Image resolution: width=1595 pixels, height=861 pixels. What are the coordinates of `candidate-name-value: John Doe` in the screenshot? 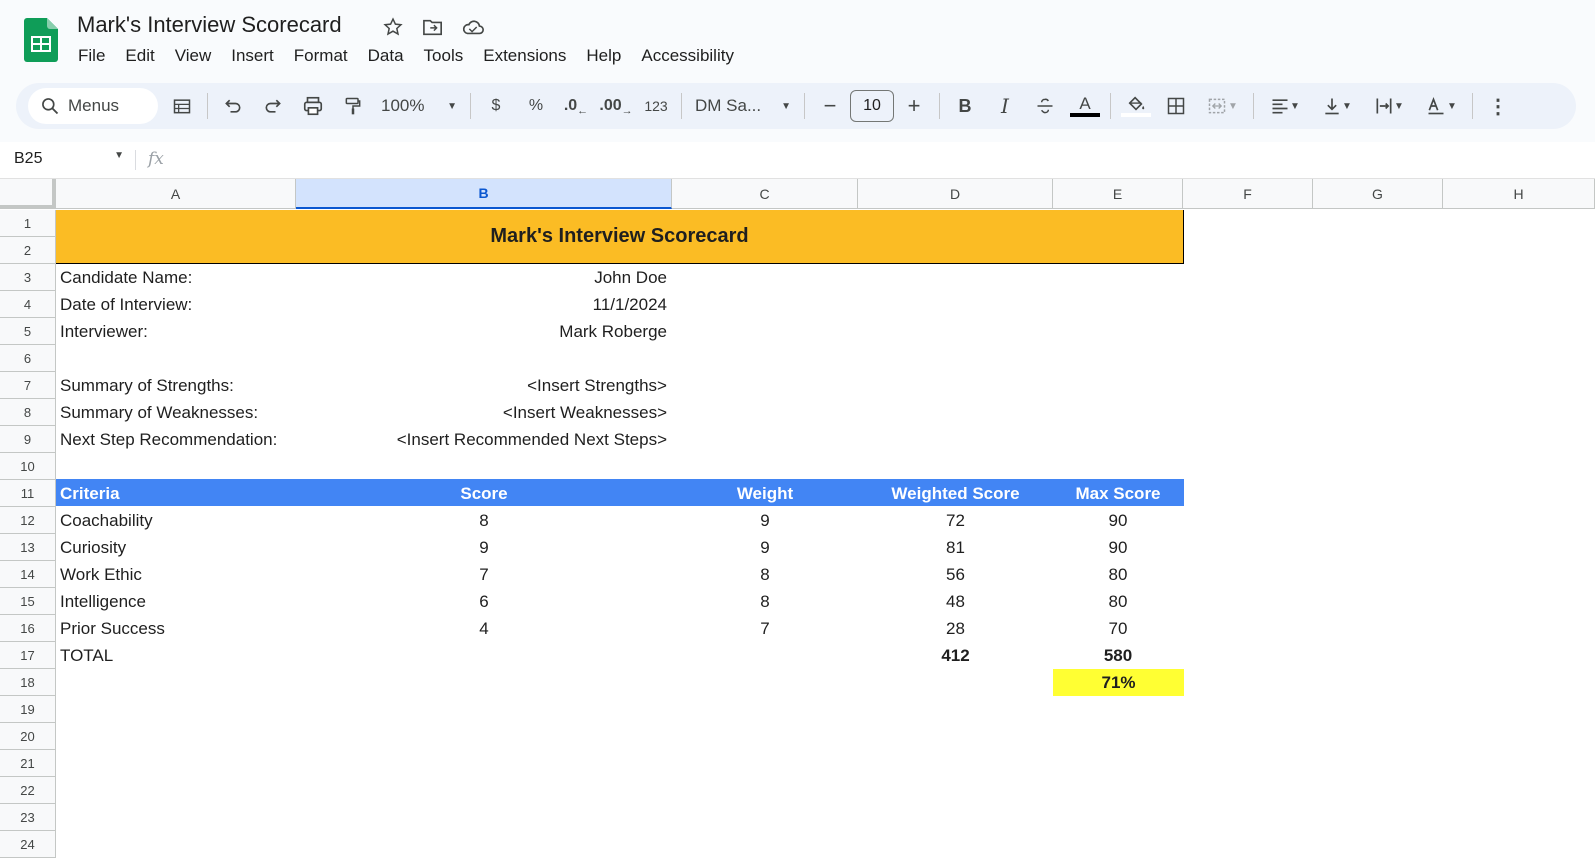 It's located at (484, 277).